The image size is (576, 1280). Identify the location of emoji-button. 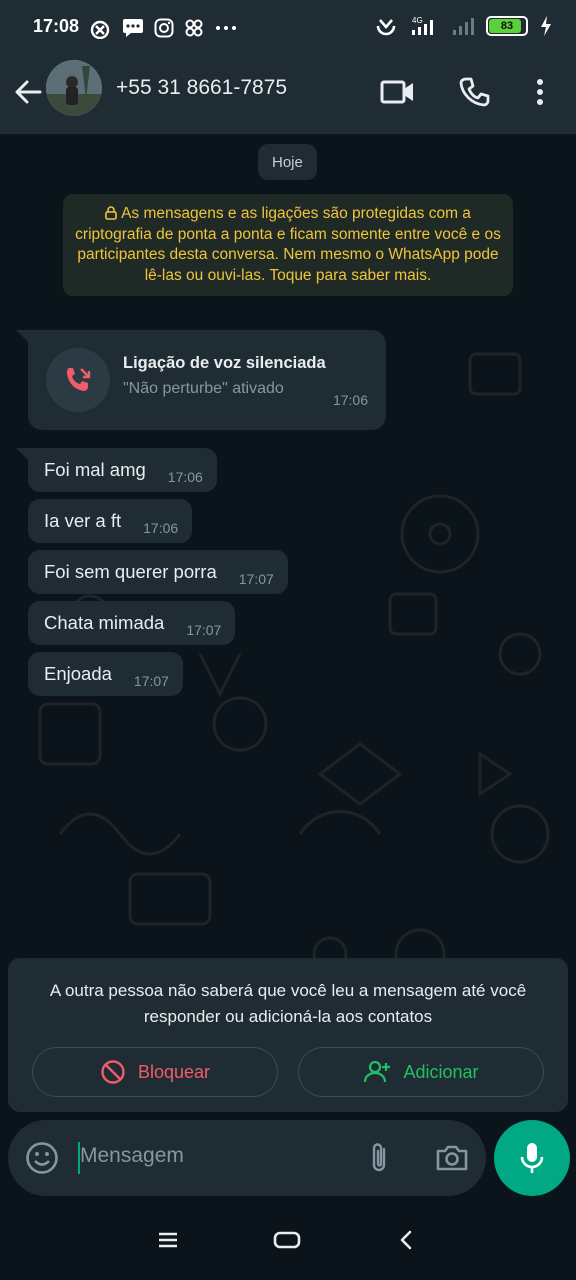
(42, 1158).